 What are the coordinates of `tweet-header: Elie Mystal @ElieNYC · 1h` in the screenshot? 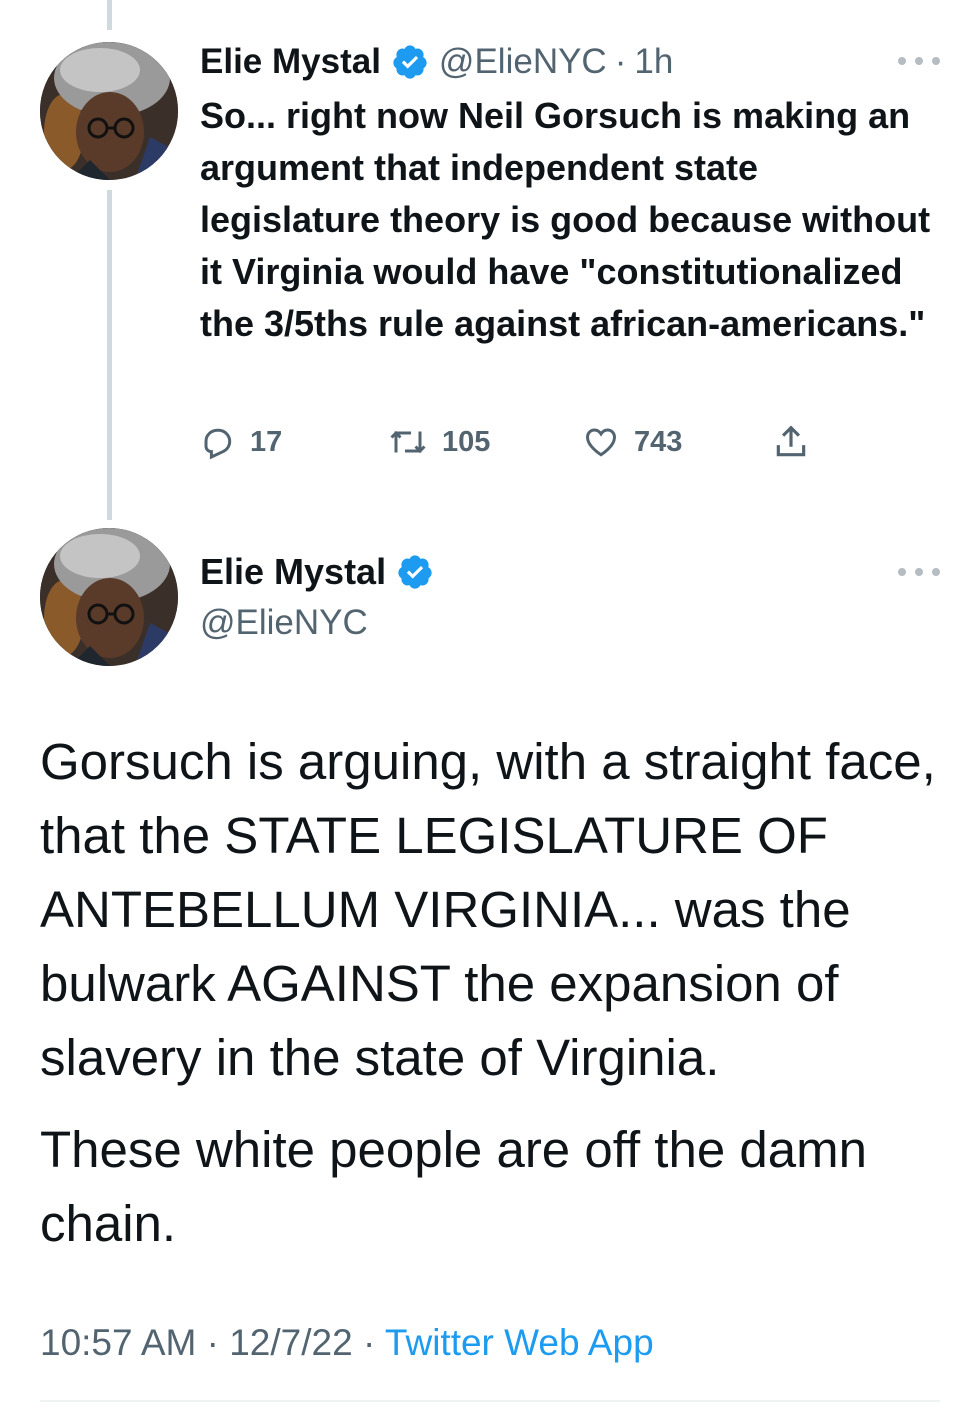 It's located at (436, 62).